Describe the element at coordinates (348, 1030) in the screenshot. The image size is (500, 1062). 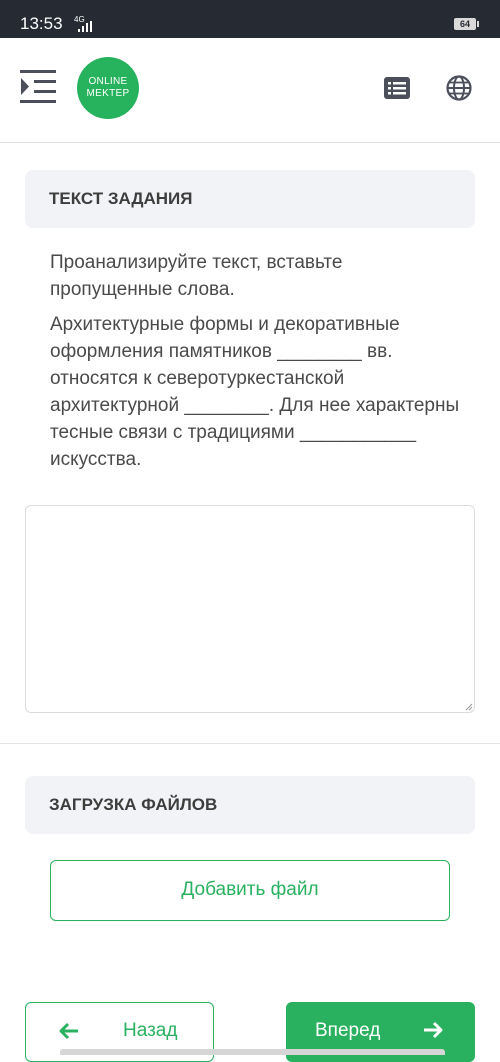
I see `next-button-label: Вперед` at that location.